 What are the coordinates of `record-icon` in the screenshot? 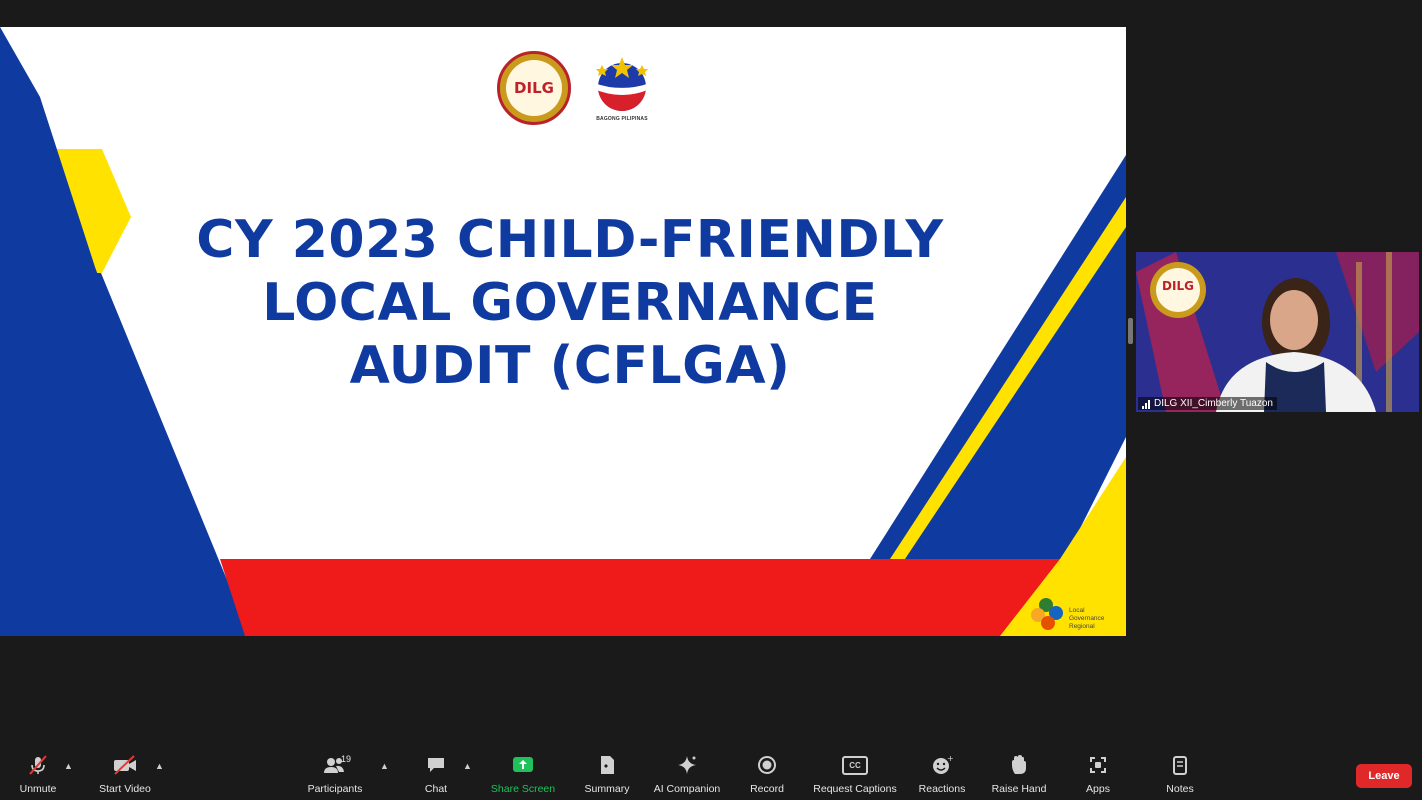 It's located at (767, 765).